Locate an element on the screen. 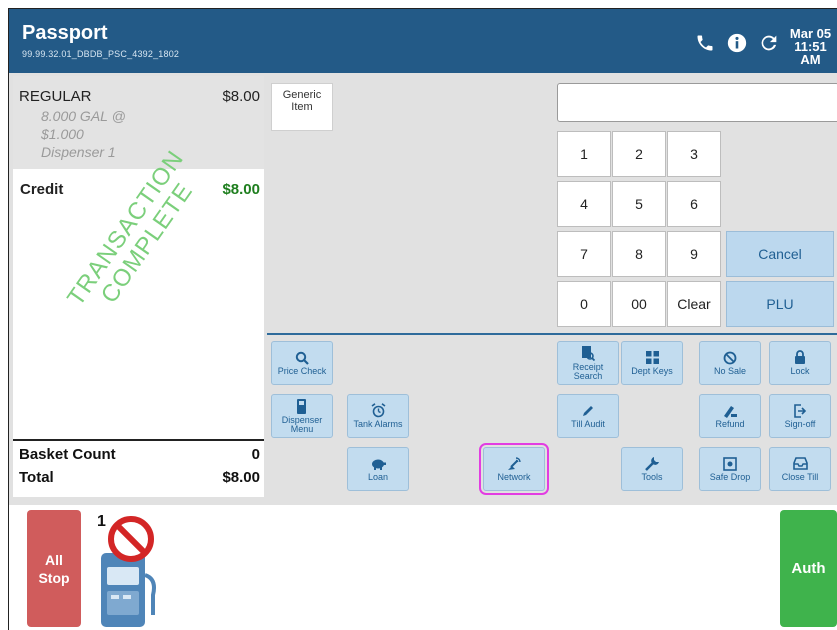 The width and height of the screenshot is (837, 630). version-string: 99.99.32.01_DBDB_PSC_4392_1802 is located at coordinates (101, 54).